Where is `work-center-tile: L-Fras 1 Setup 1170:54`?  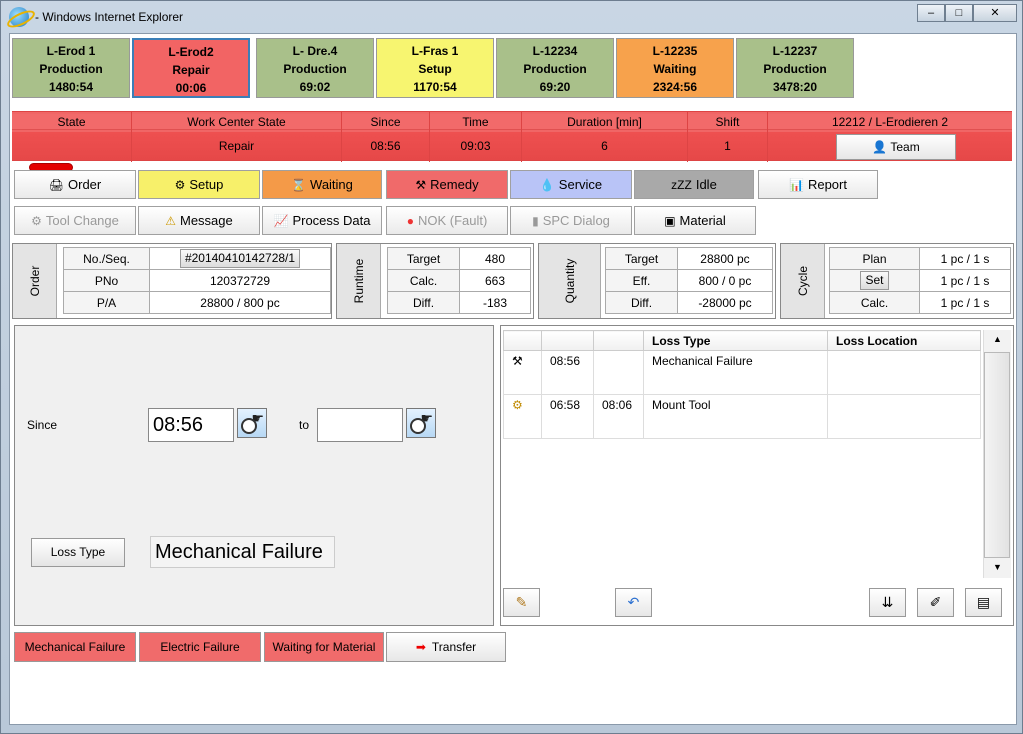 work-center-tile: L-Fras 1 Setup 1170:54 is located at coordinates (435, 68).